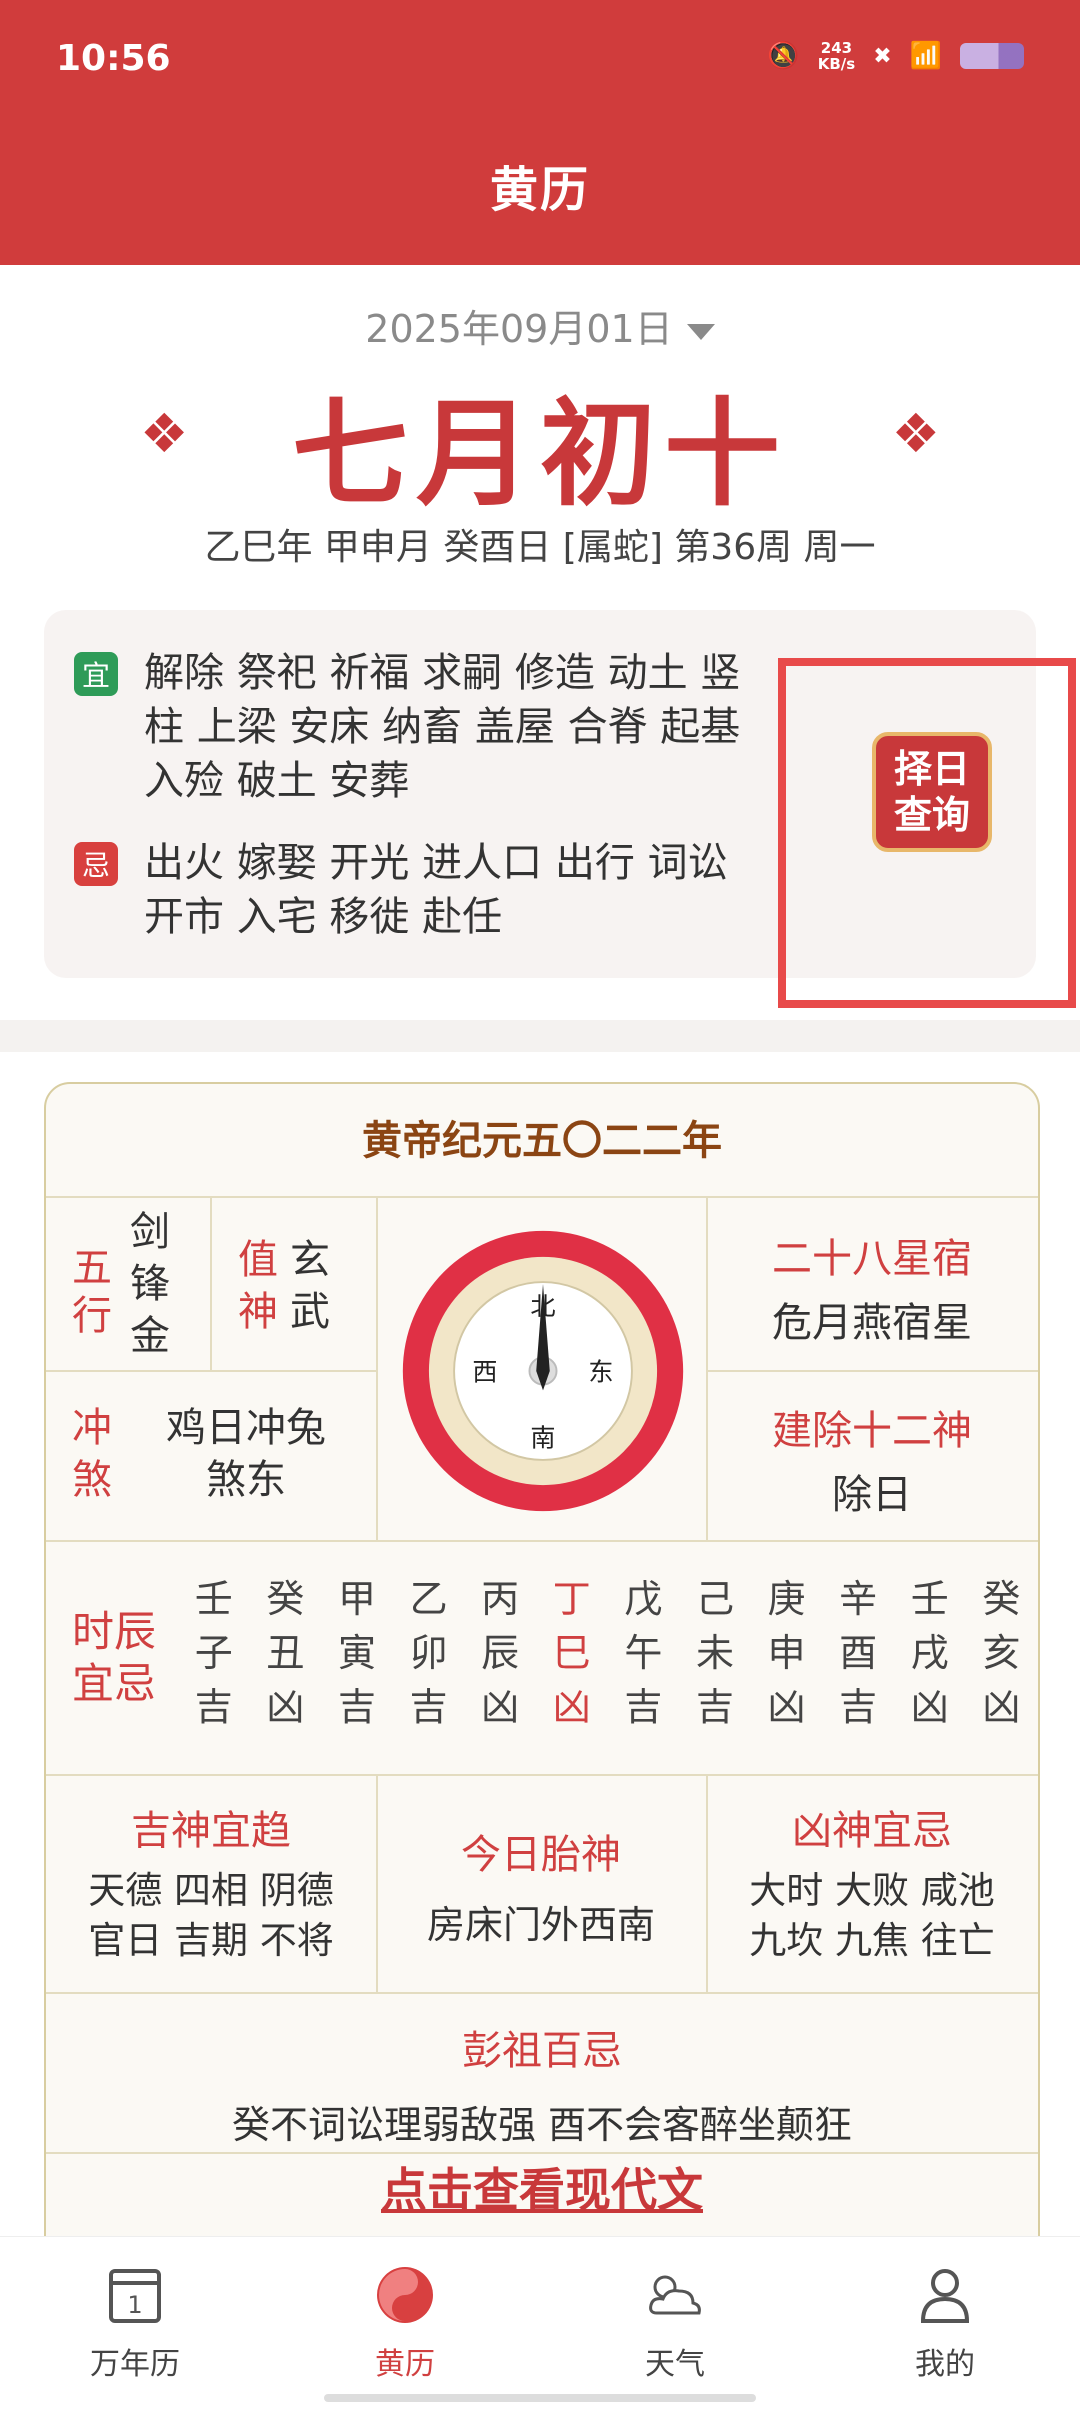 This screenshot has width=1080, height=2409. I want to click on compass-south: 南, so click(542, 1437).